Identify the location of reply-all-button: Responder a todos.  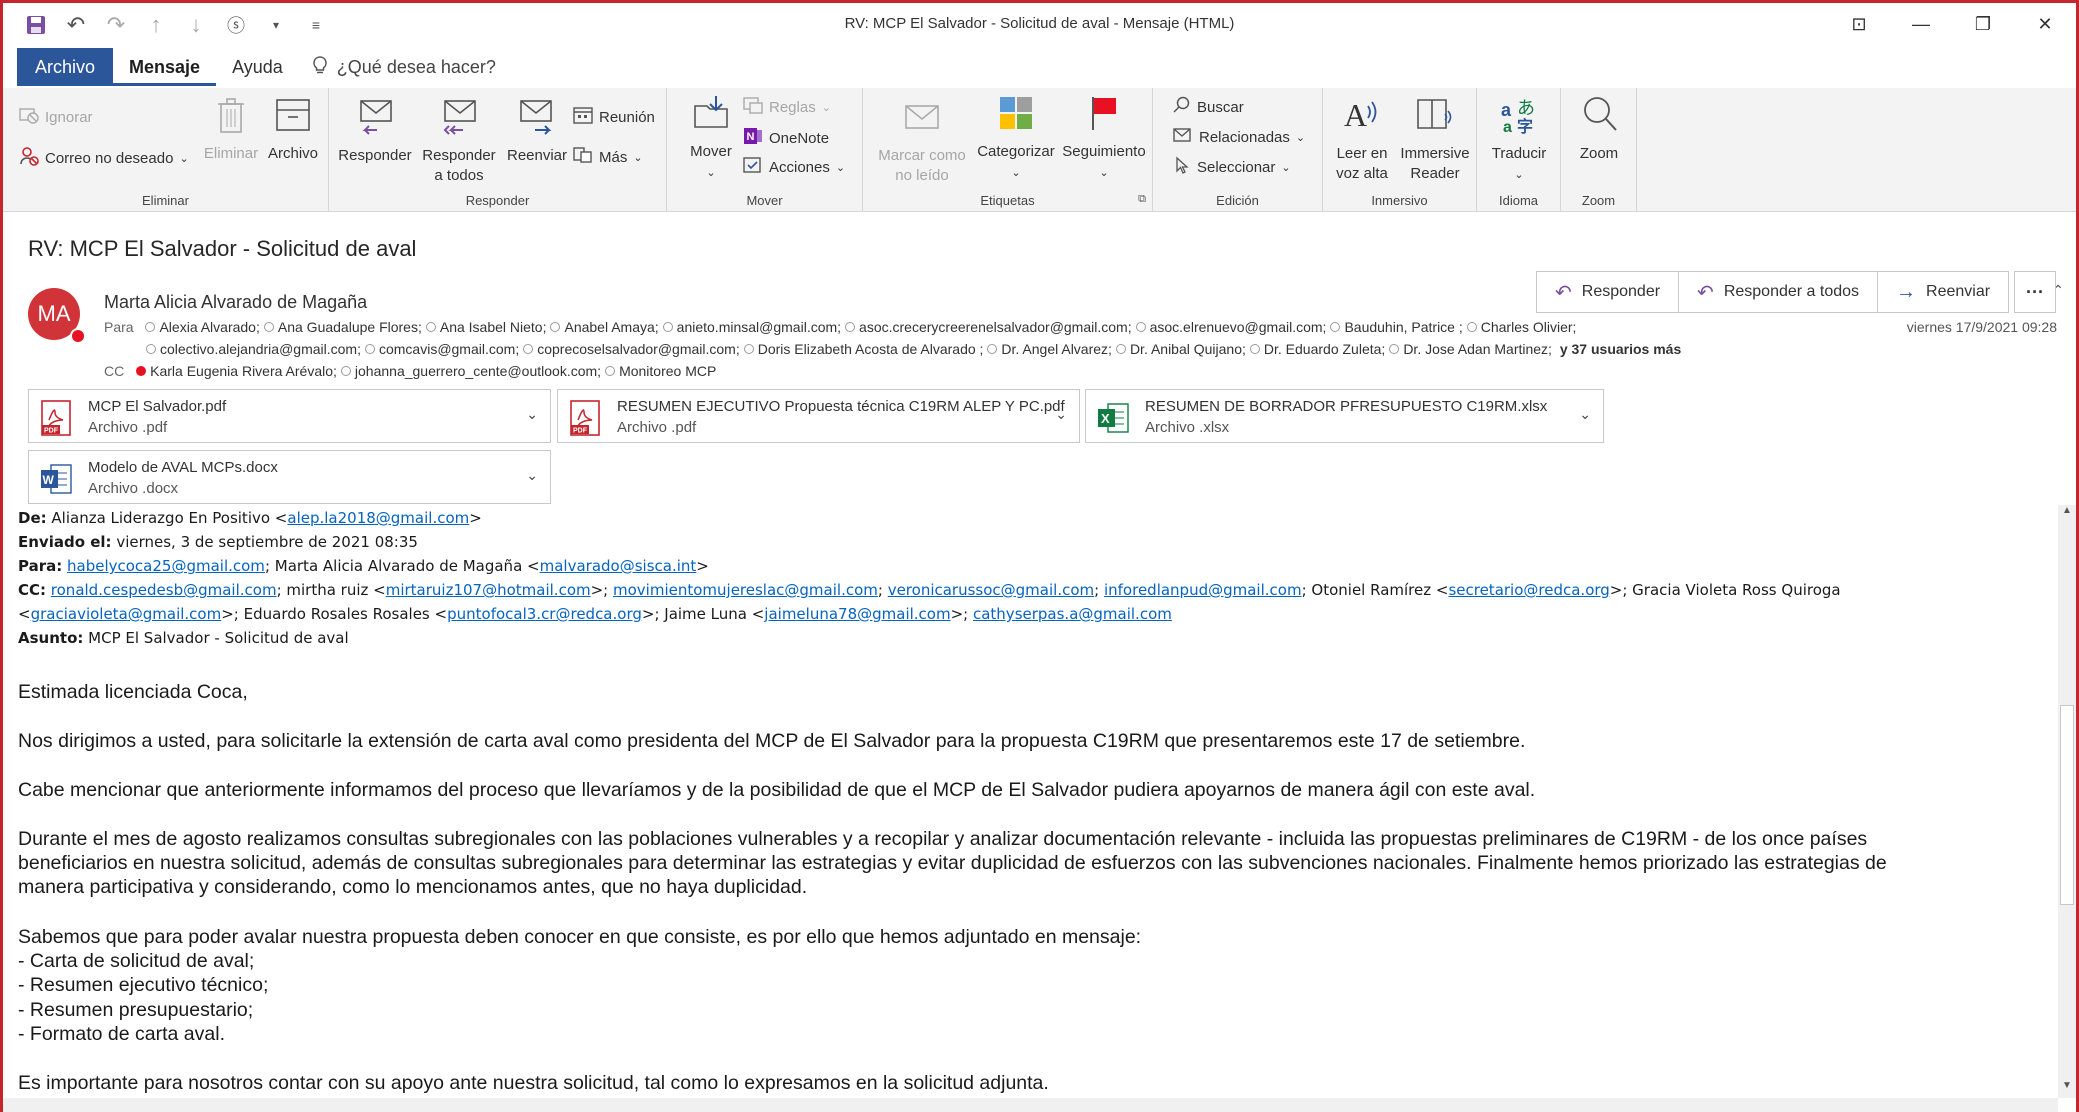
(459, 142).